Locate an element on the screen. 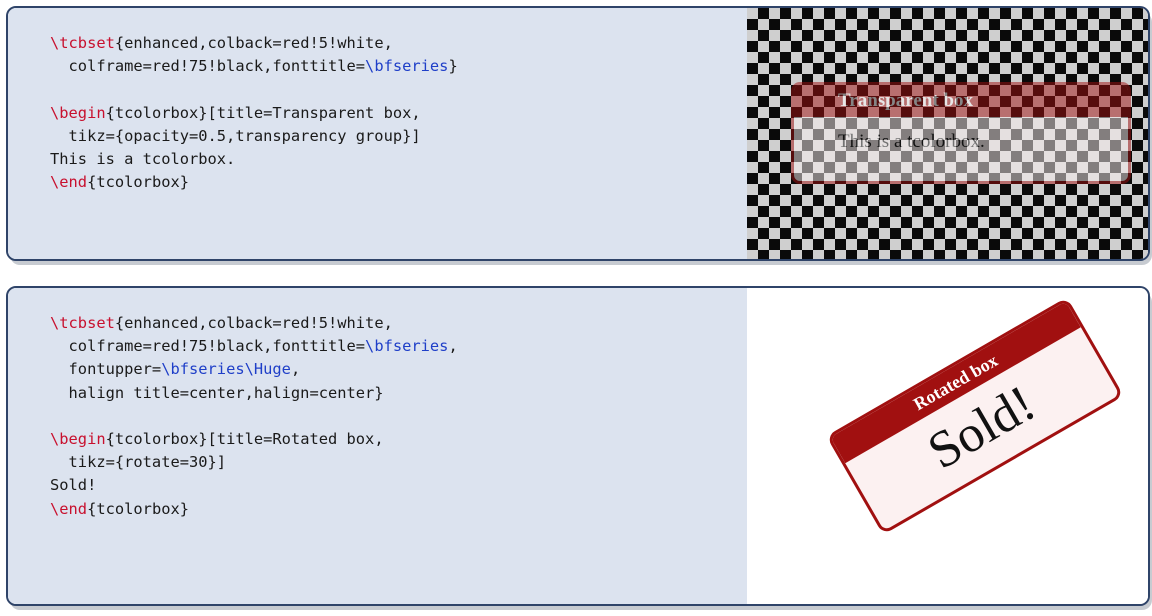 The image size is (1152, 616). code-text: This is a tcolorbox. is located at coordinates (143, 158).